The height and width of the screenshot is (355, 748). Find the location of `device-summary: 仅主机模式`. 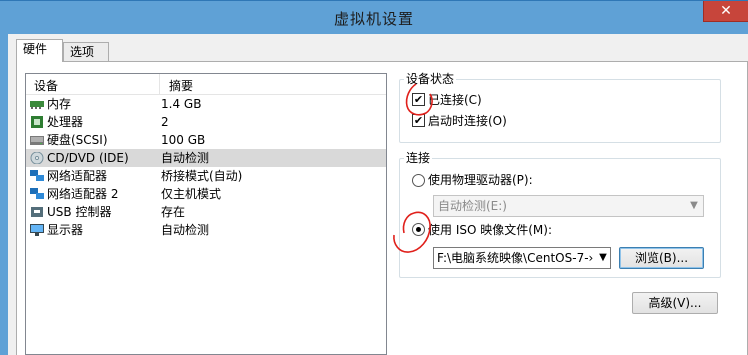

device-summary: 仅主机模式 is located at coordinates (191, 194).